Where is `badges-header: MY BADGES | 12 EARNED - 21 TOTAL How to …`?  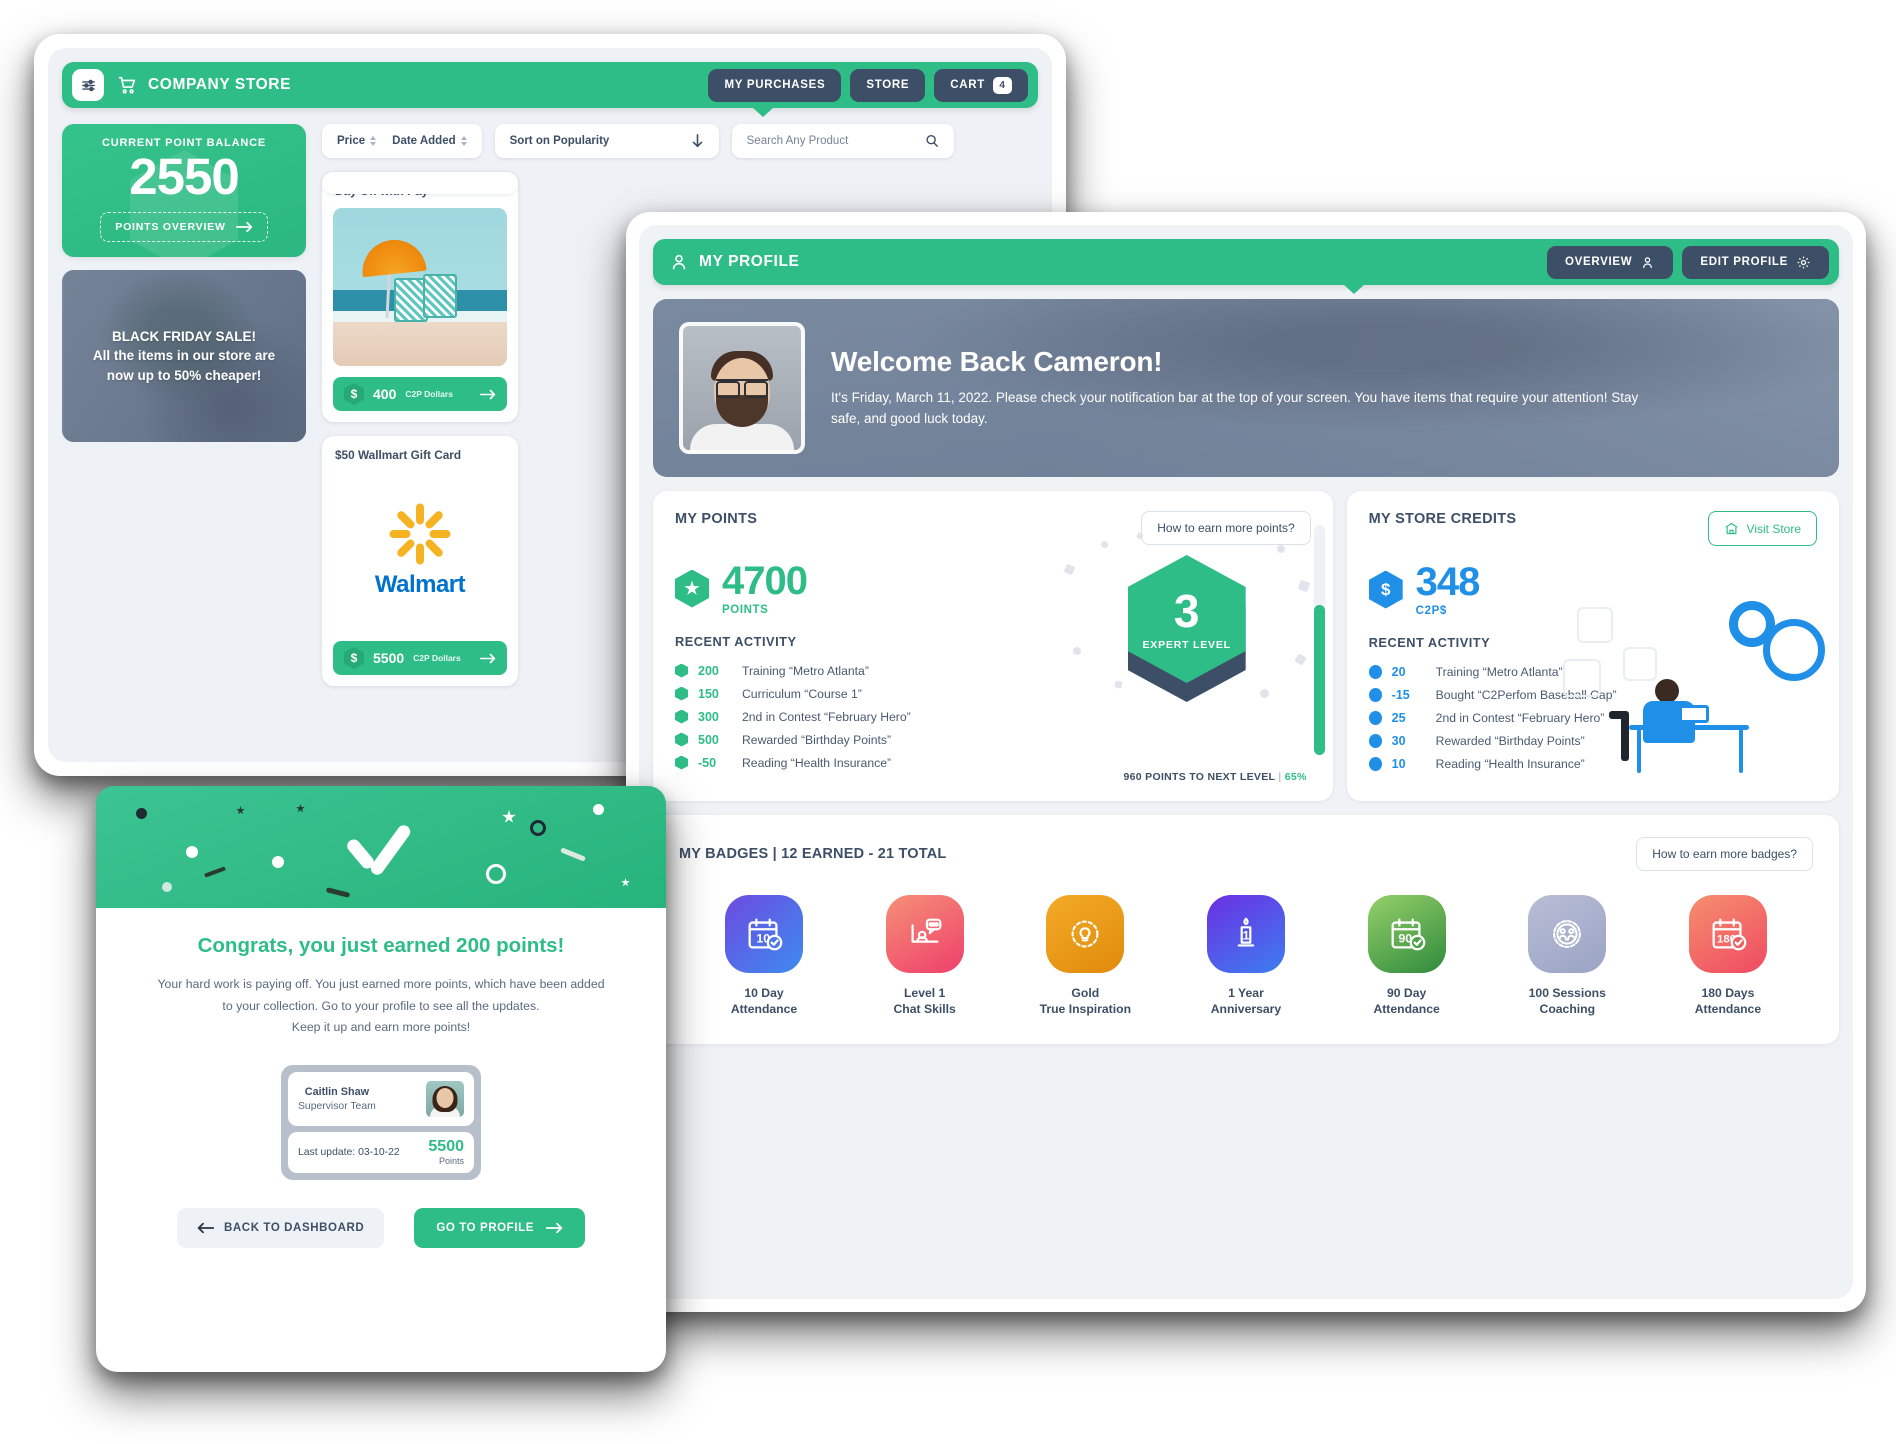 badges-header: MY BADGES | 12 EARNED - 21 TOTAL How to … is located at coordinates (1246, 854).